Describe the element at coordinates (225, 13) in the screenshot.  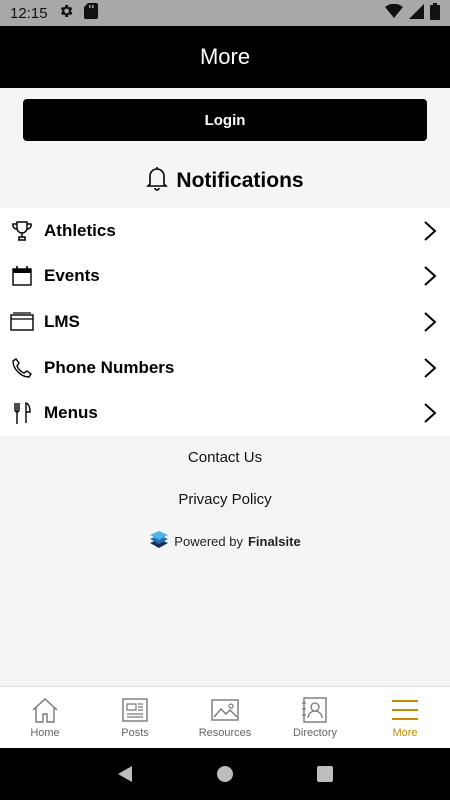
I see `status-bar: 12:15` at that location.